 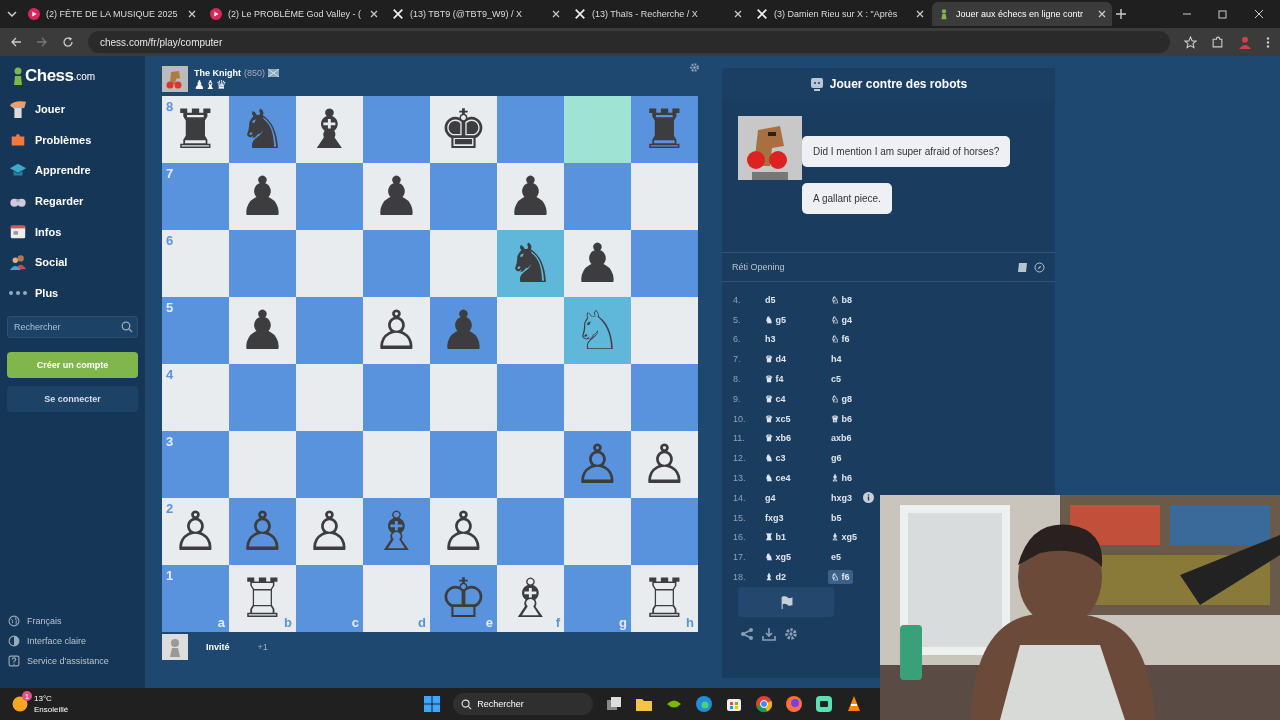 I want to click on move: h4, so click(x=836, y=359).